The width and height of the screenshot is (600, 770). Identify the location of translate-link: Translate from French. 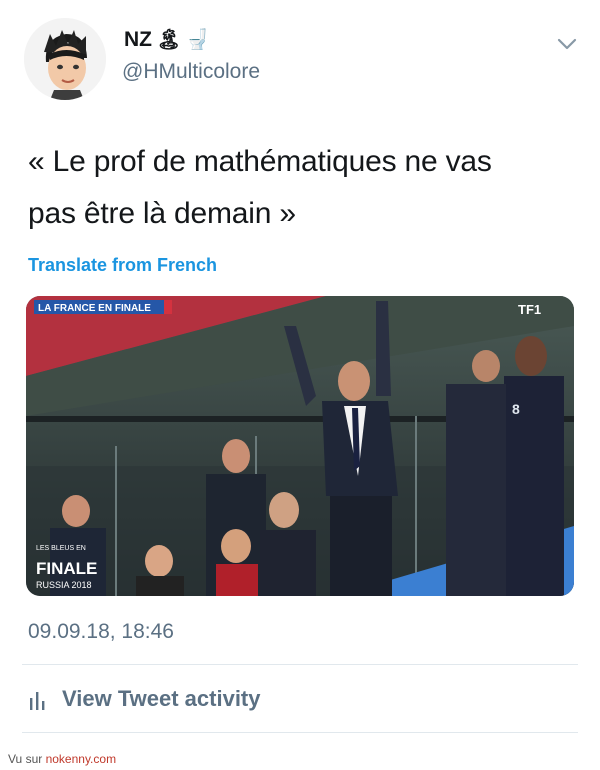
(122, 265).